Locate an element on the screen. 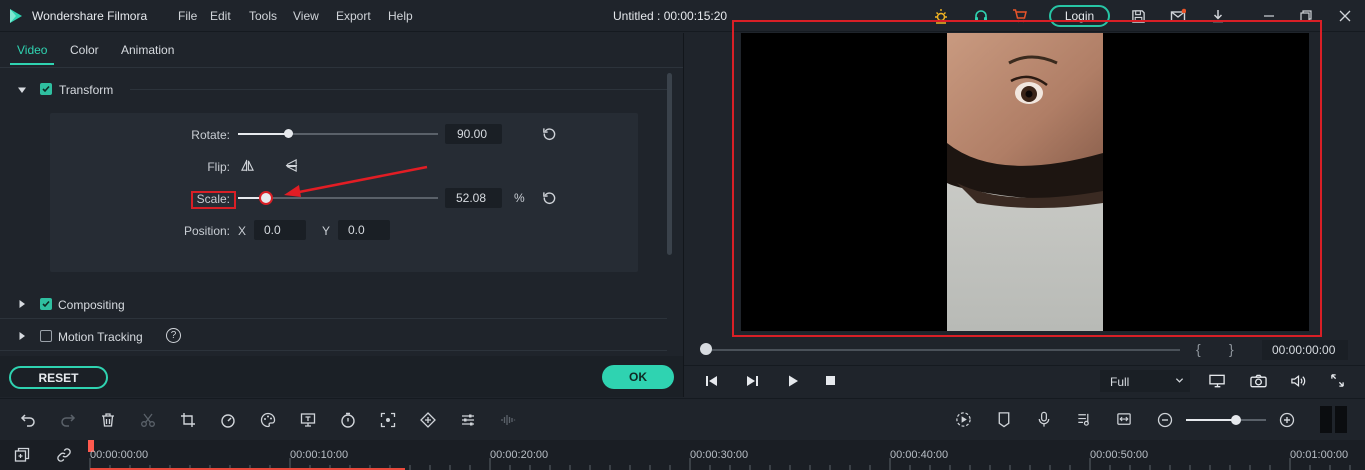 Image resolution: width=1365 pixels, height=470 pixels. add-track-icon is located at coordinates (22, 455).